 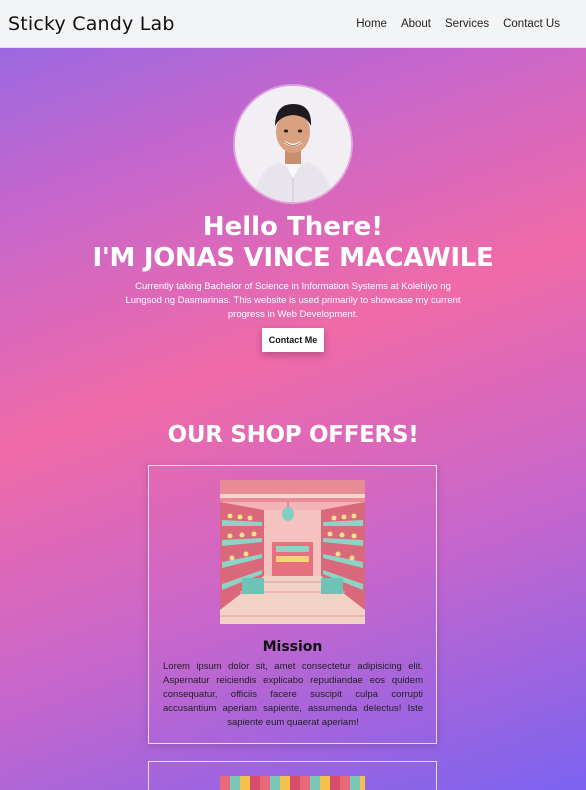 I want to click on brand-logo: Sticky Candy Lab, so click(x=91, y=24).